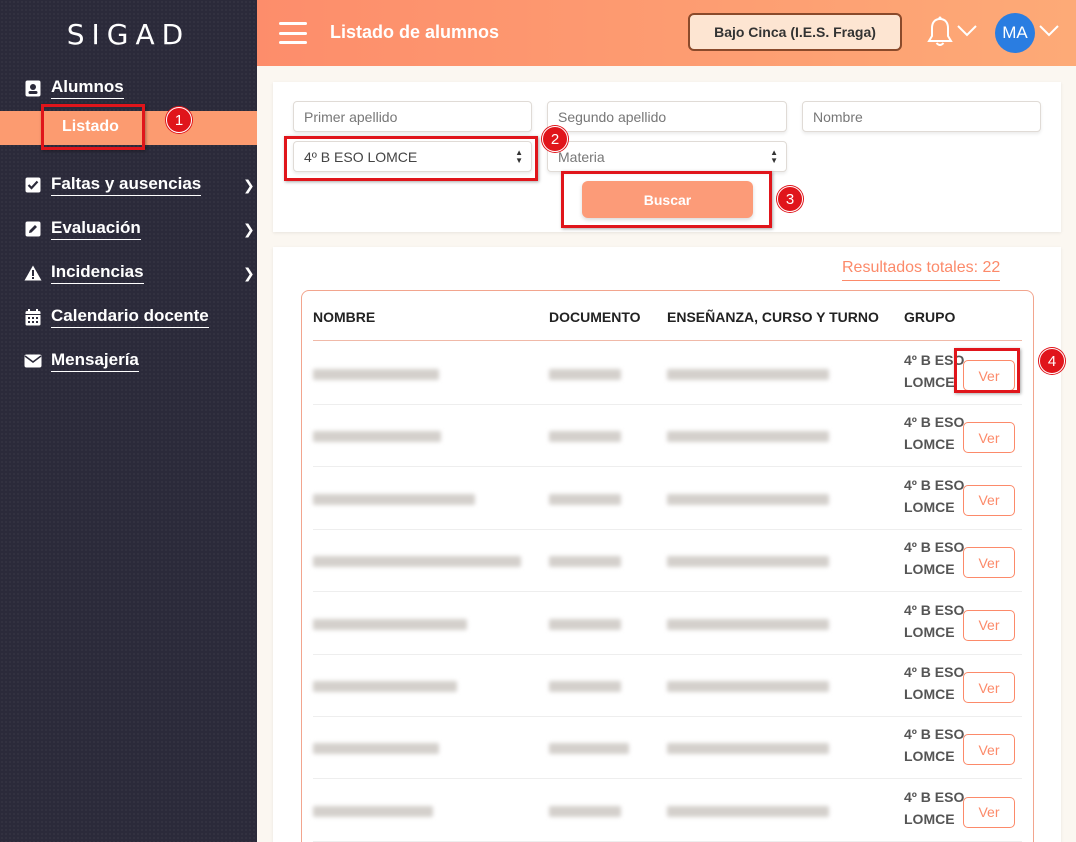  Describe the element at coordinates (1052, 361) in the screenshot. I see `annotation-badge-4: 4` at that location.